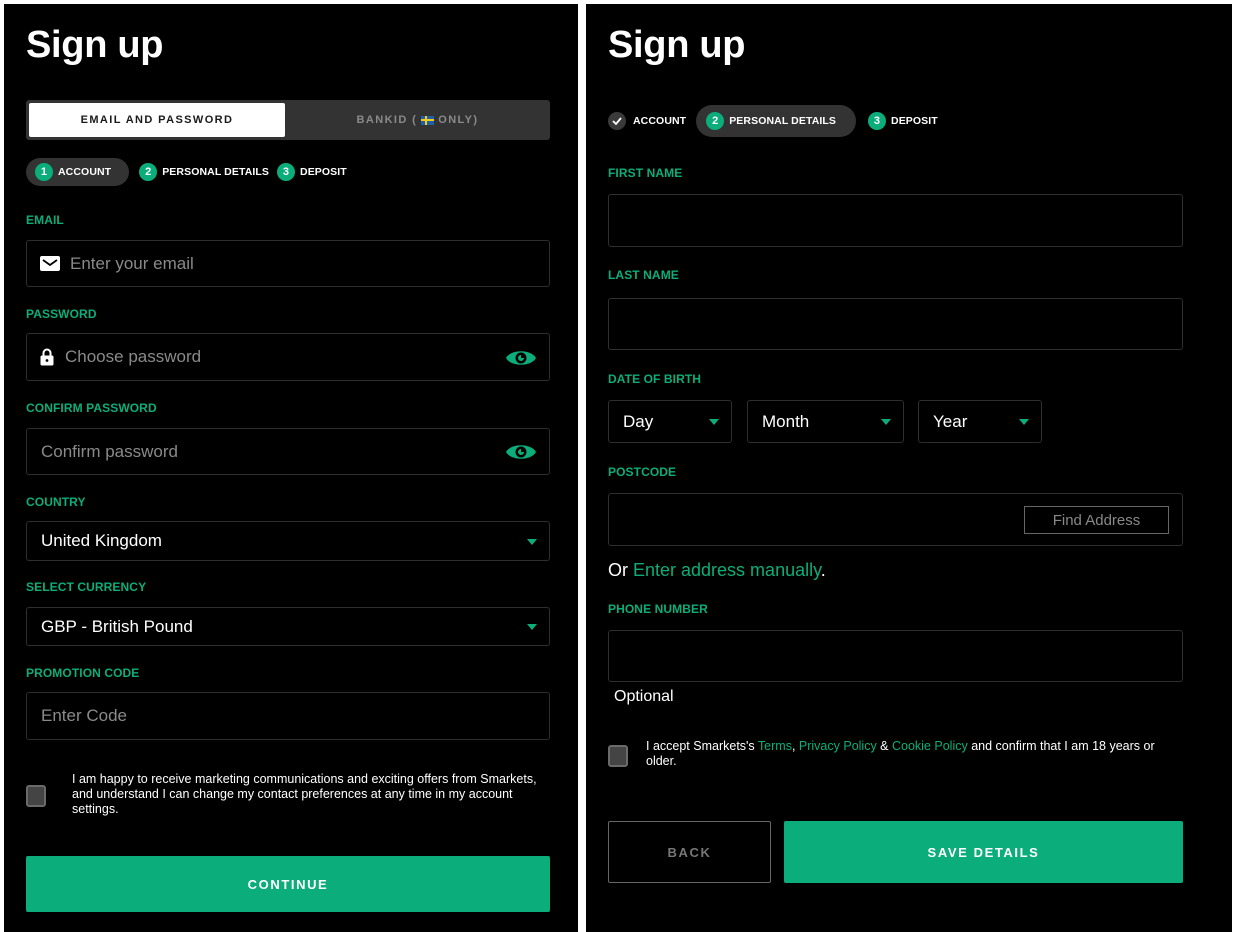 This screenshot has height=932, width=1238. I want to click on manual-address-prefix: Or, so click(620, 570).